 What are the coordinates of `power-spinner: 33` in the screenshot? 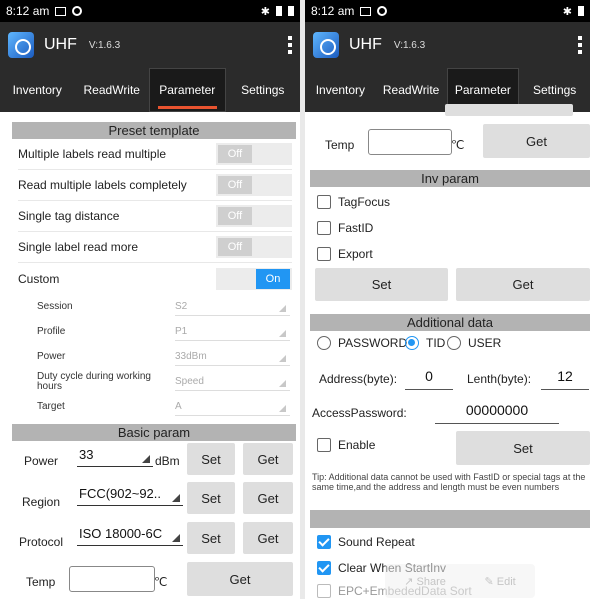 It's located at (115, 456).